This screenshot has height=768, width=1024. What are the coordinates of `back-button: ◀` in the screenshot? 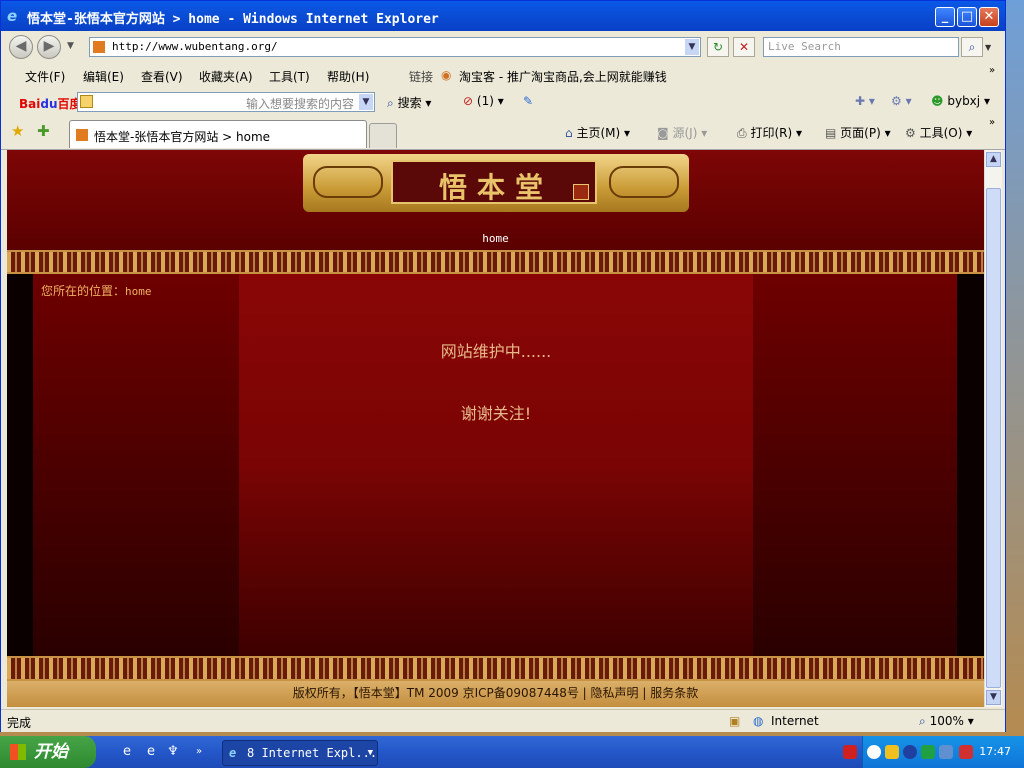 It's located at (21, 47).